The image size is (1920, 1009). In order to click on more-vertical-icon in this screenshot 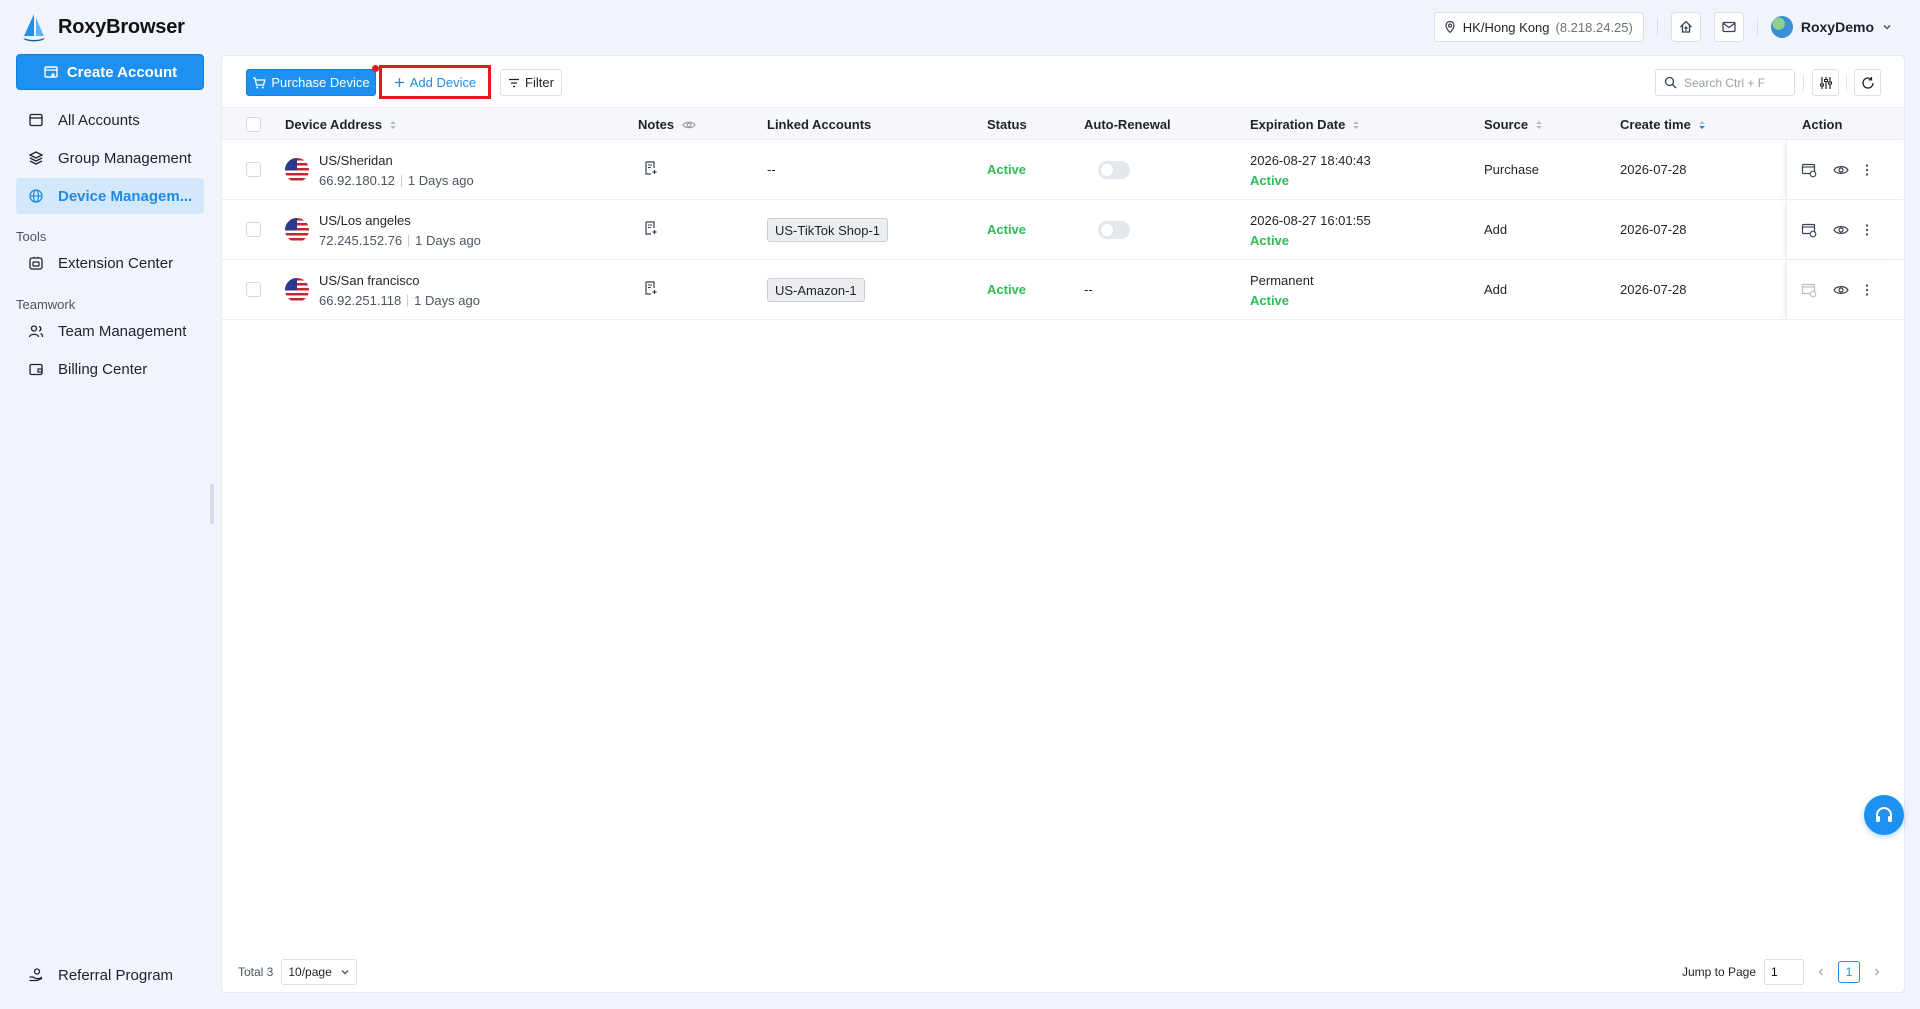, I will do `click(1867, 230)`.